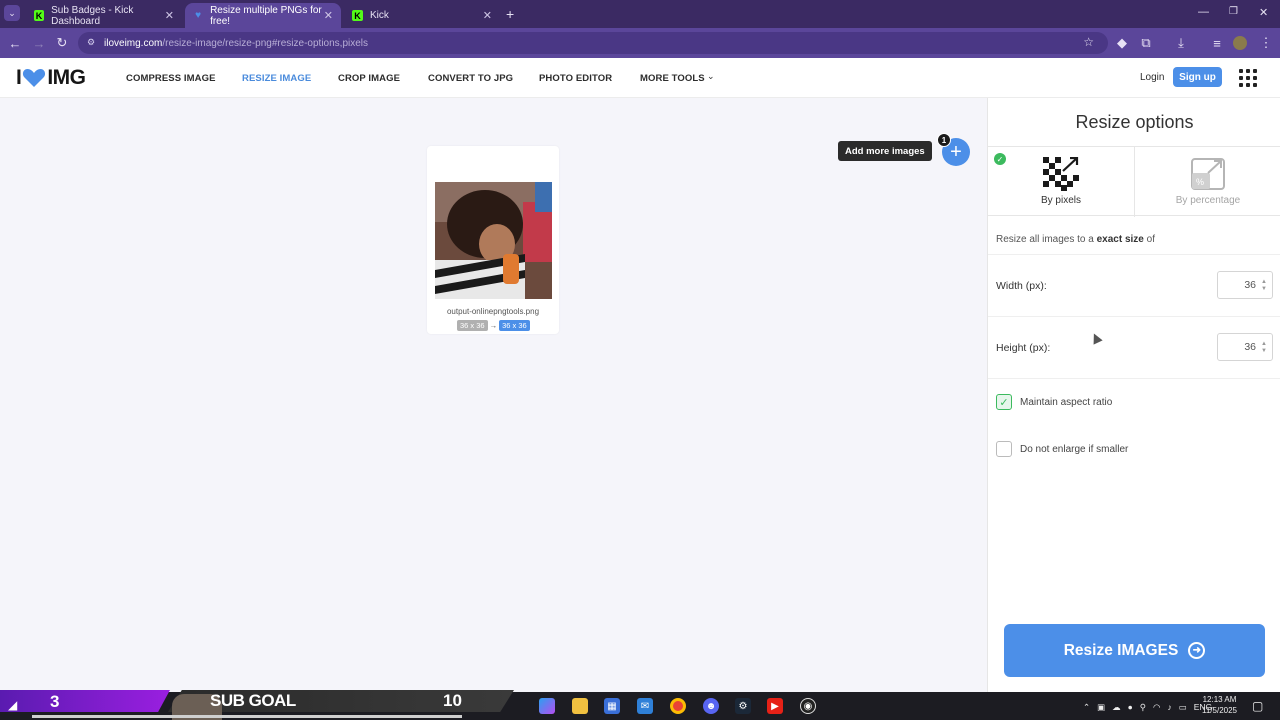 This screenshot has width=1280, height=720. I want to click on taskbar-clock: 12:13 AM 11/5/2025, so click(1219, 705).